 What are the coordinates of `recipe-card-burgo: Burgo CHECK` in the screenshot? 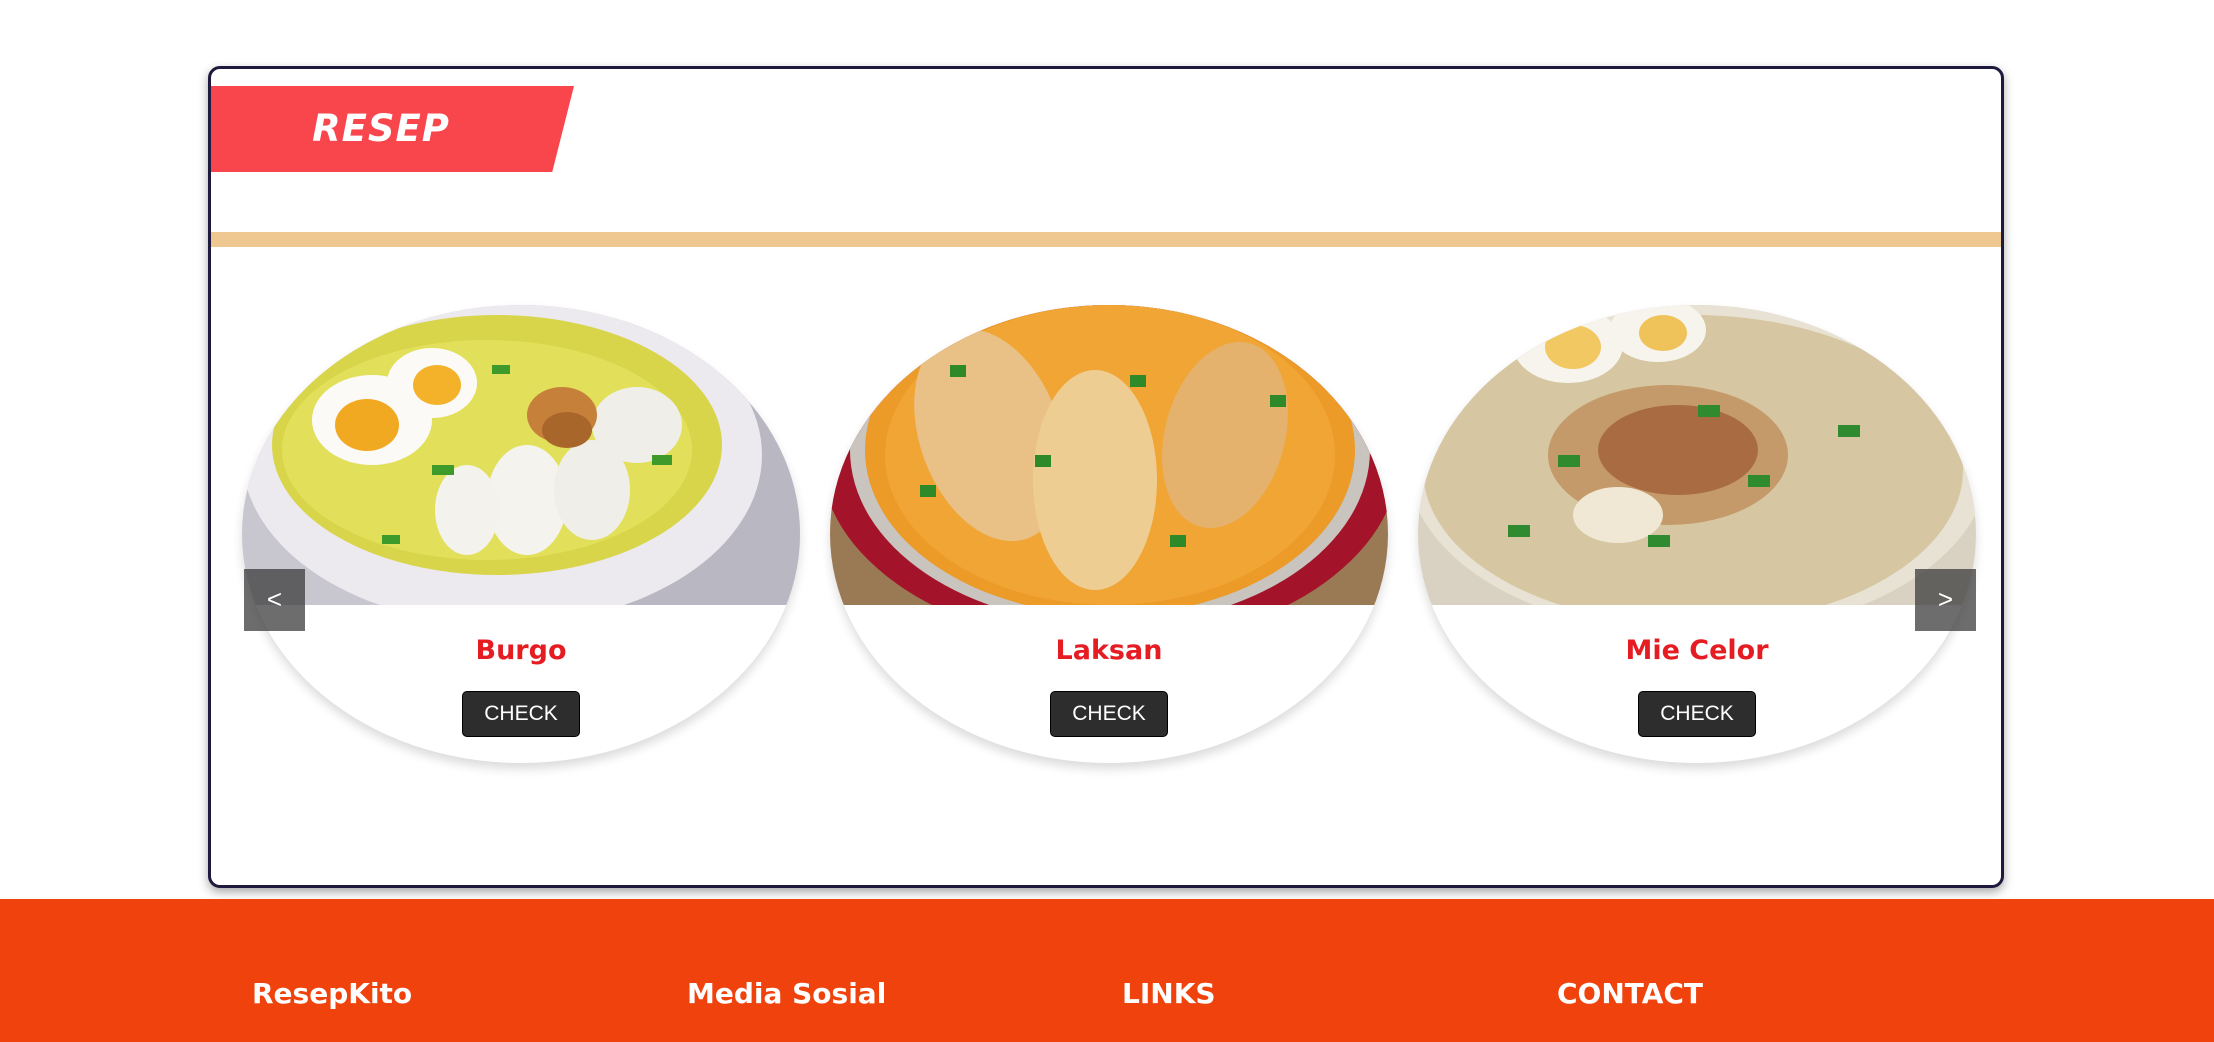 It's located at (521, 534).